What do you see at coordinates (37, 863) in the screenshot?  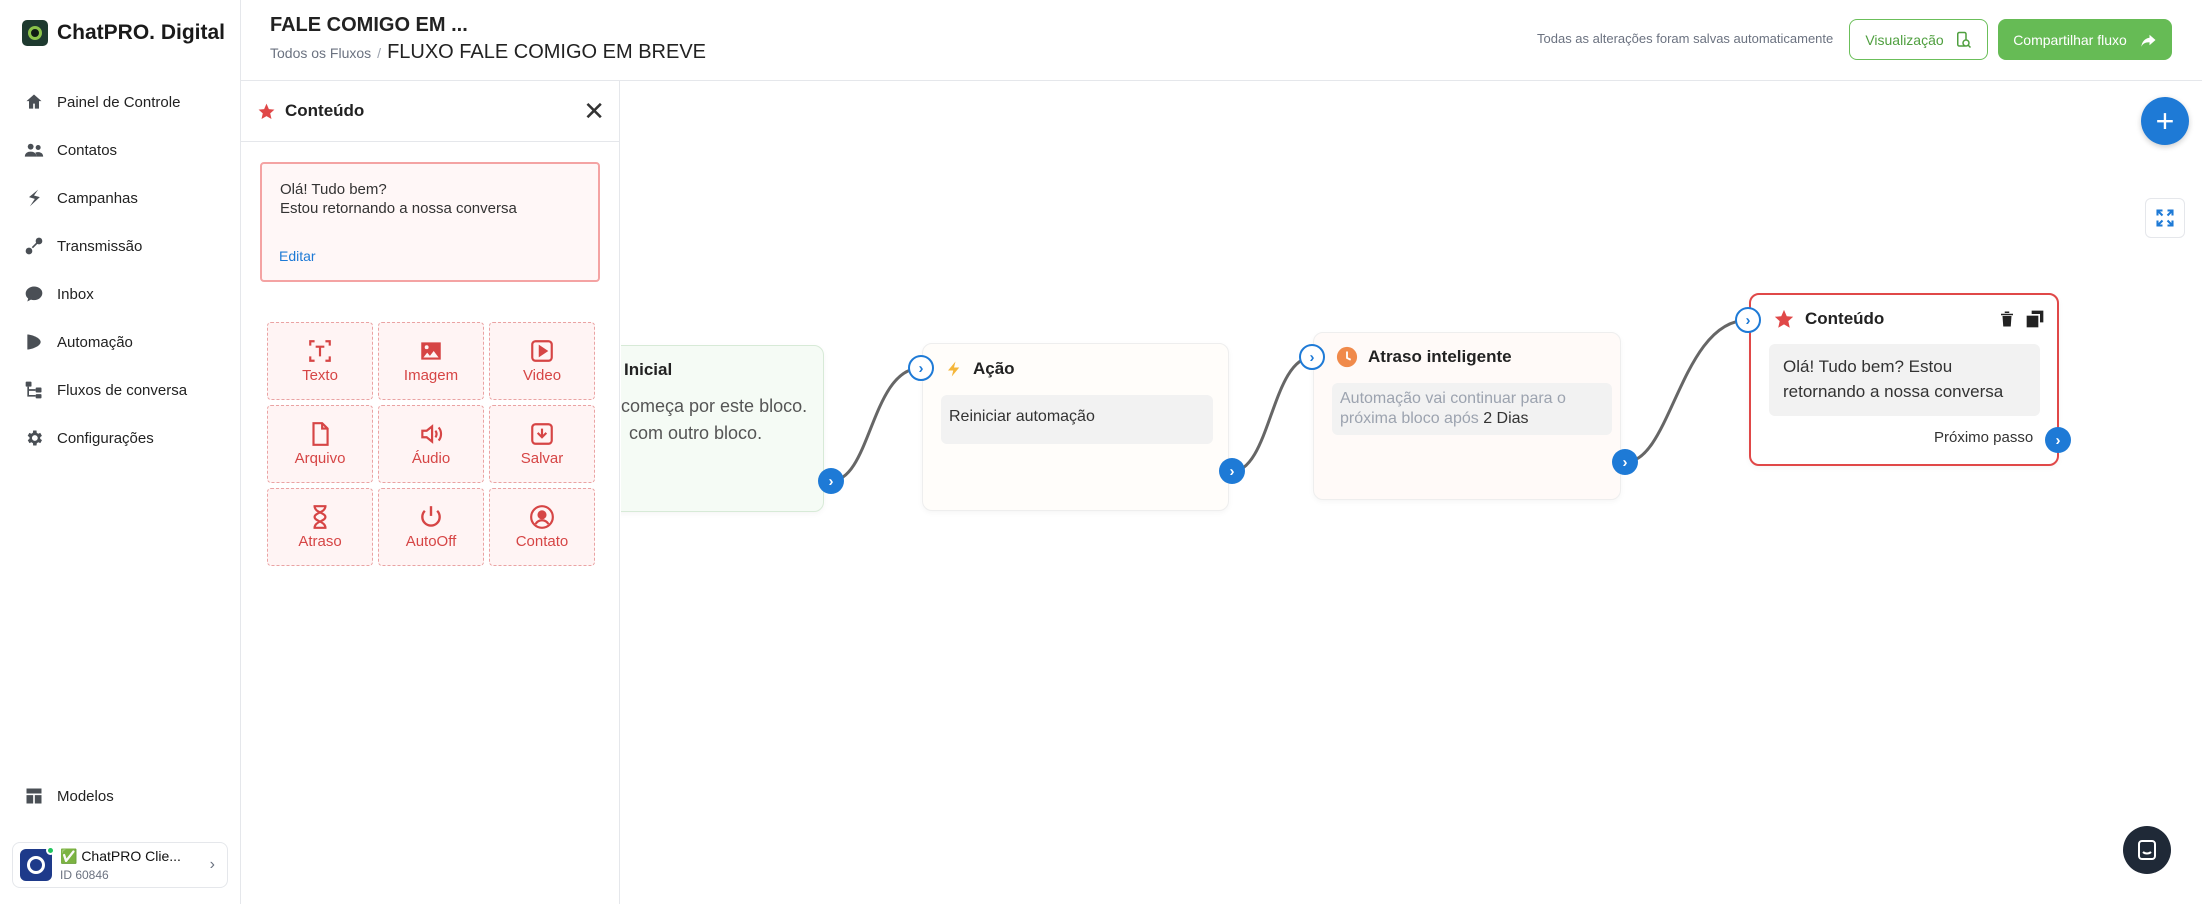 I see `avatar` at bounding box center [37, 863].